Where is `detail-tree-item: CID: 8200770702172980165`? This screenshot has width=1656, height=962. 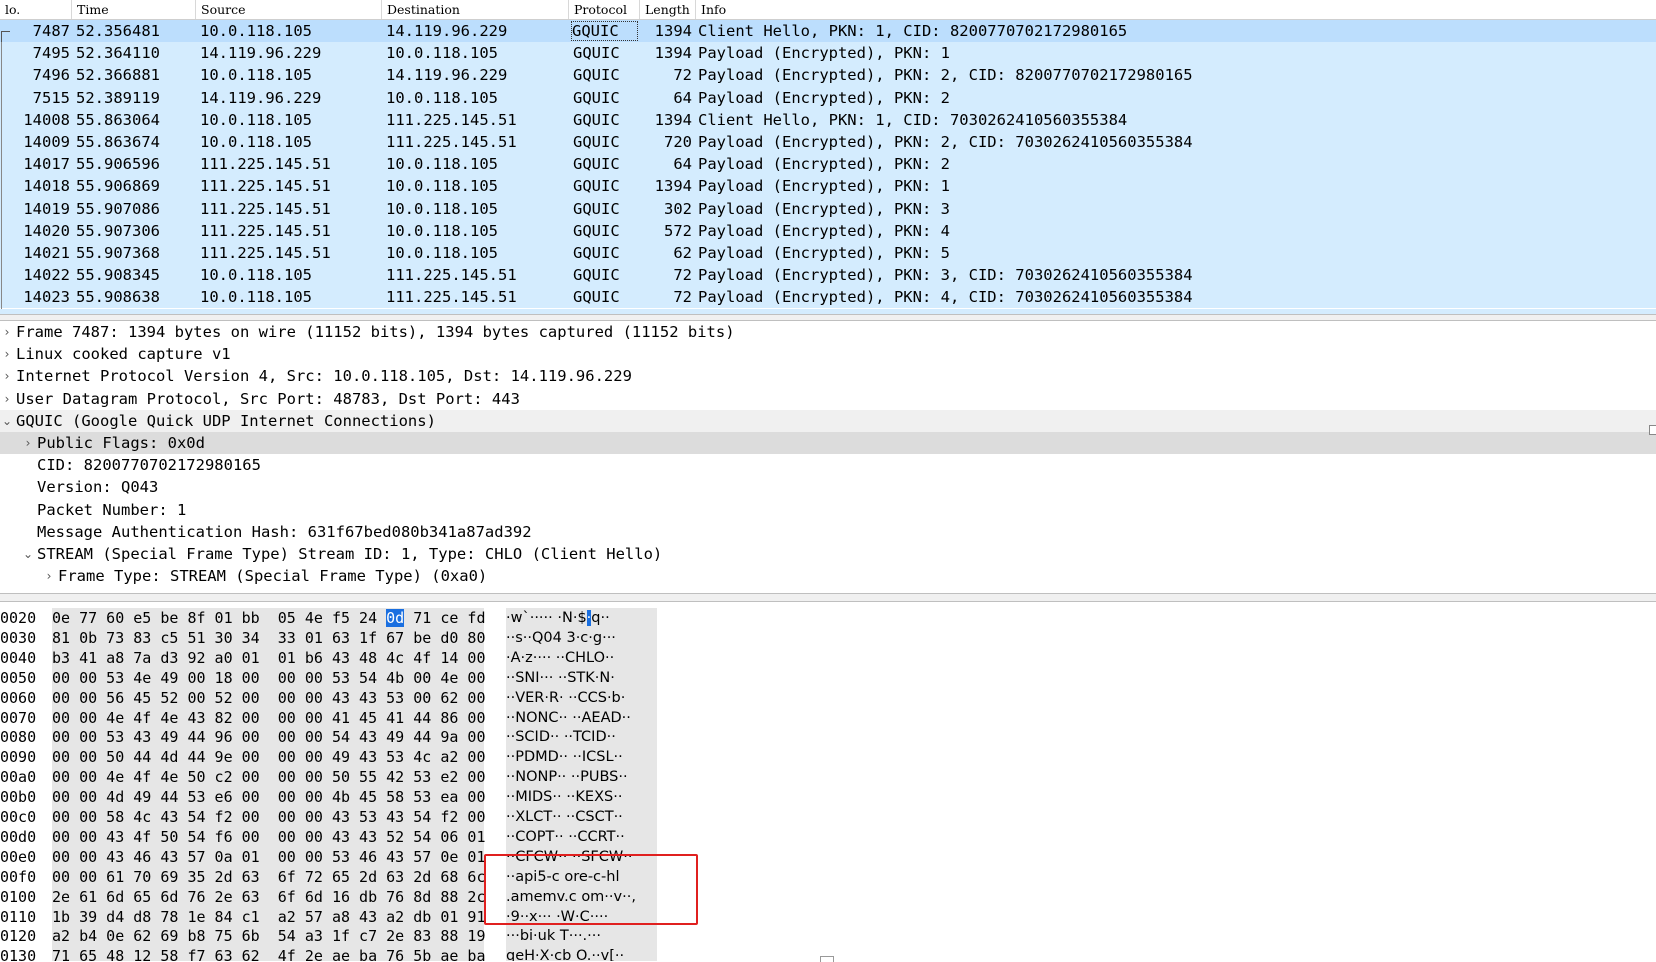 detail-tree-item: CID: 8200770702172980165 is located at coordinates (828, 465).